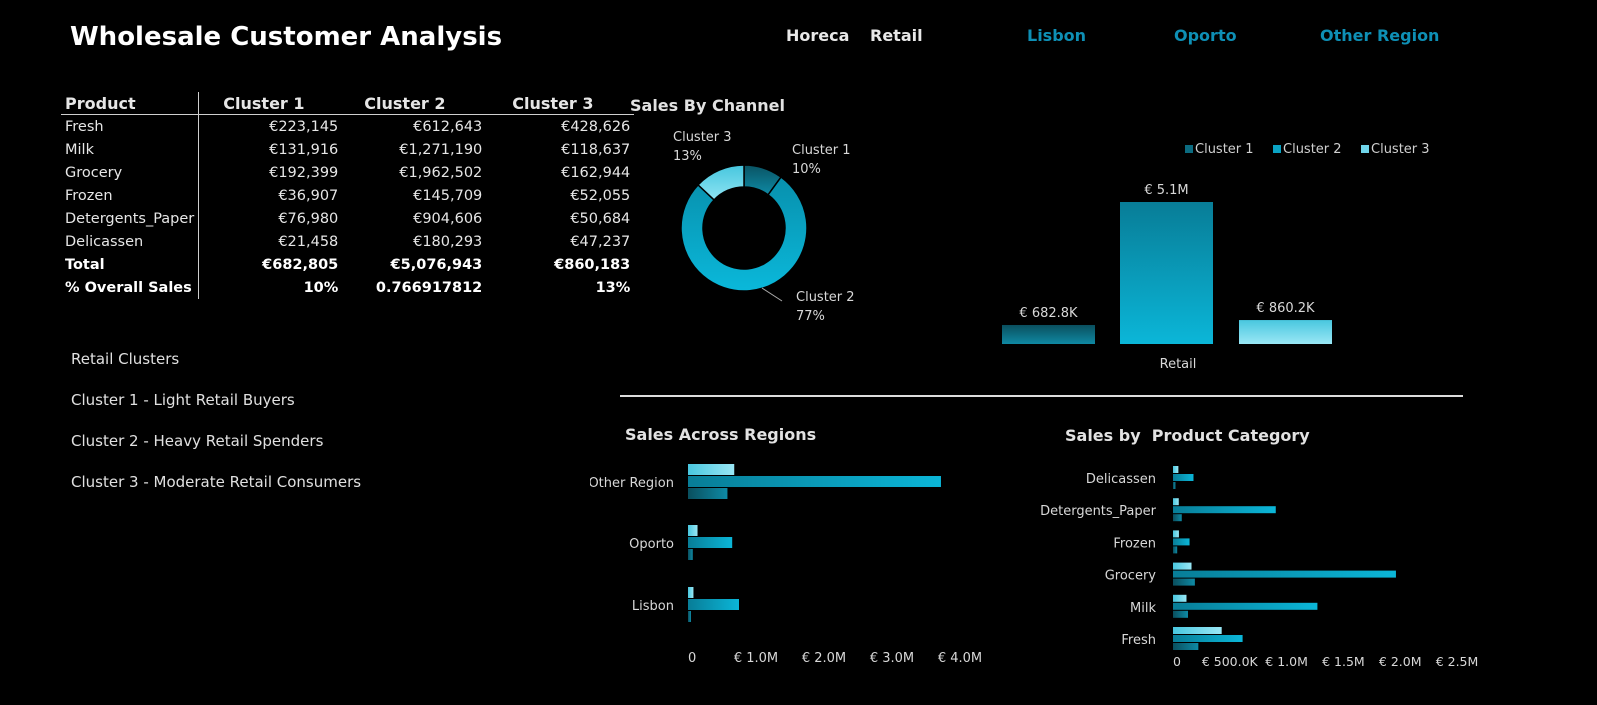  I want to click on cell-value: €682,805, so click(300, 264).